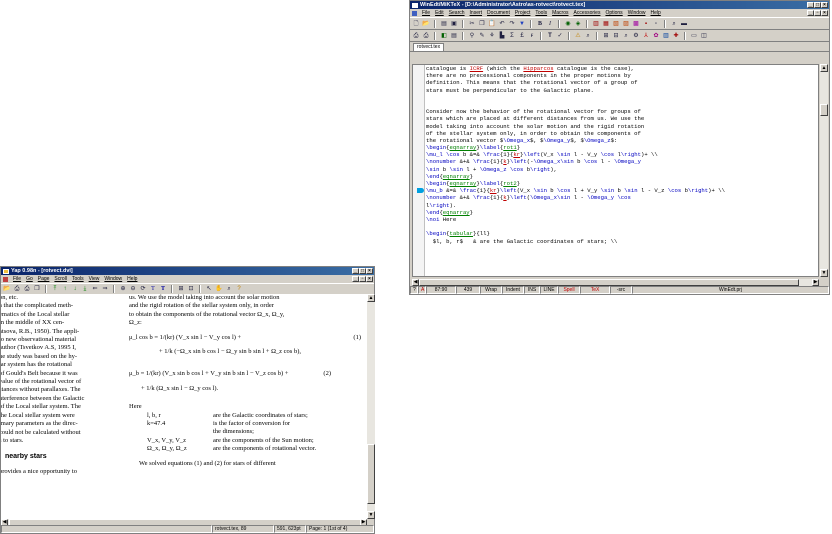 This screenshot has width=832, height=534. I want to click on magnifier-icon: ⌕, so click(229, 289).